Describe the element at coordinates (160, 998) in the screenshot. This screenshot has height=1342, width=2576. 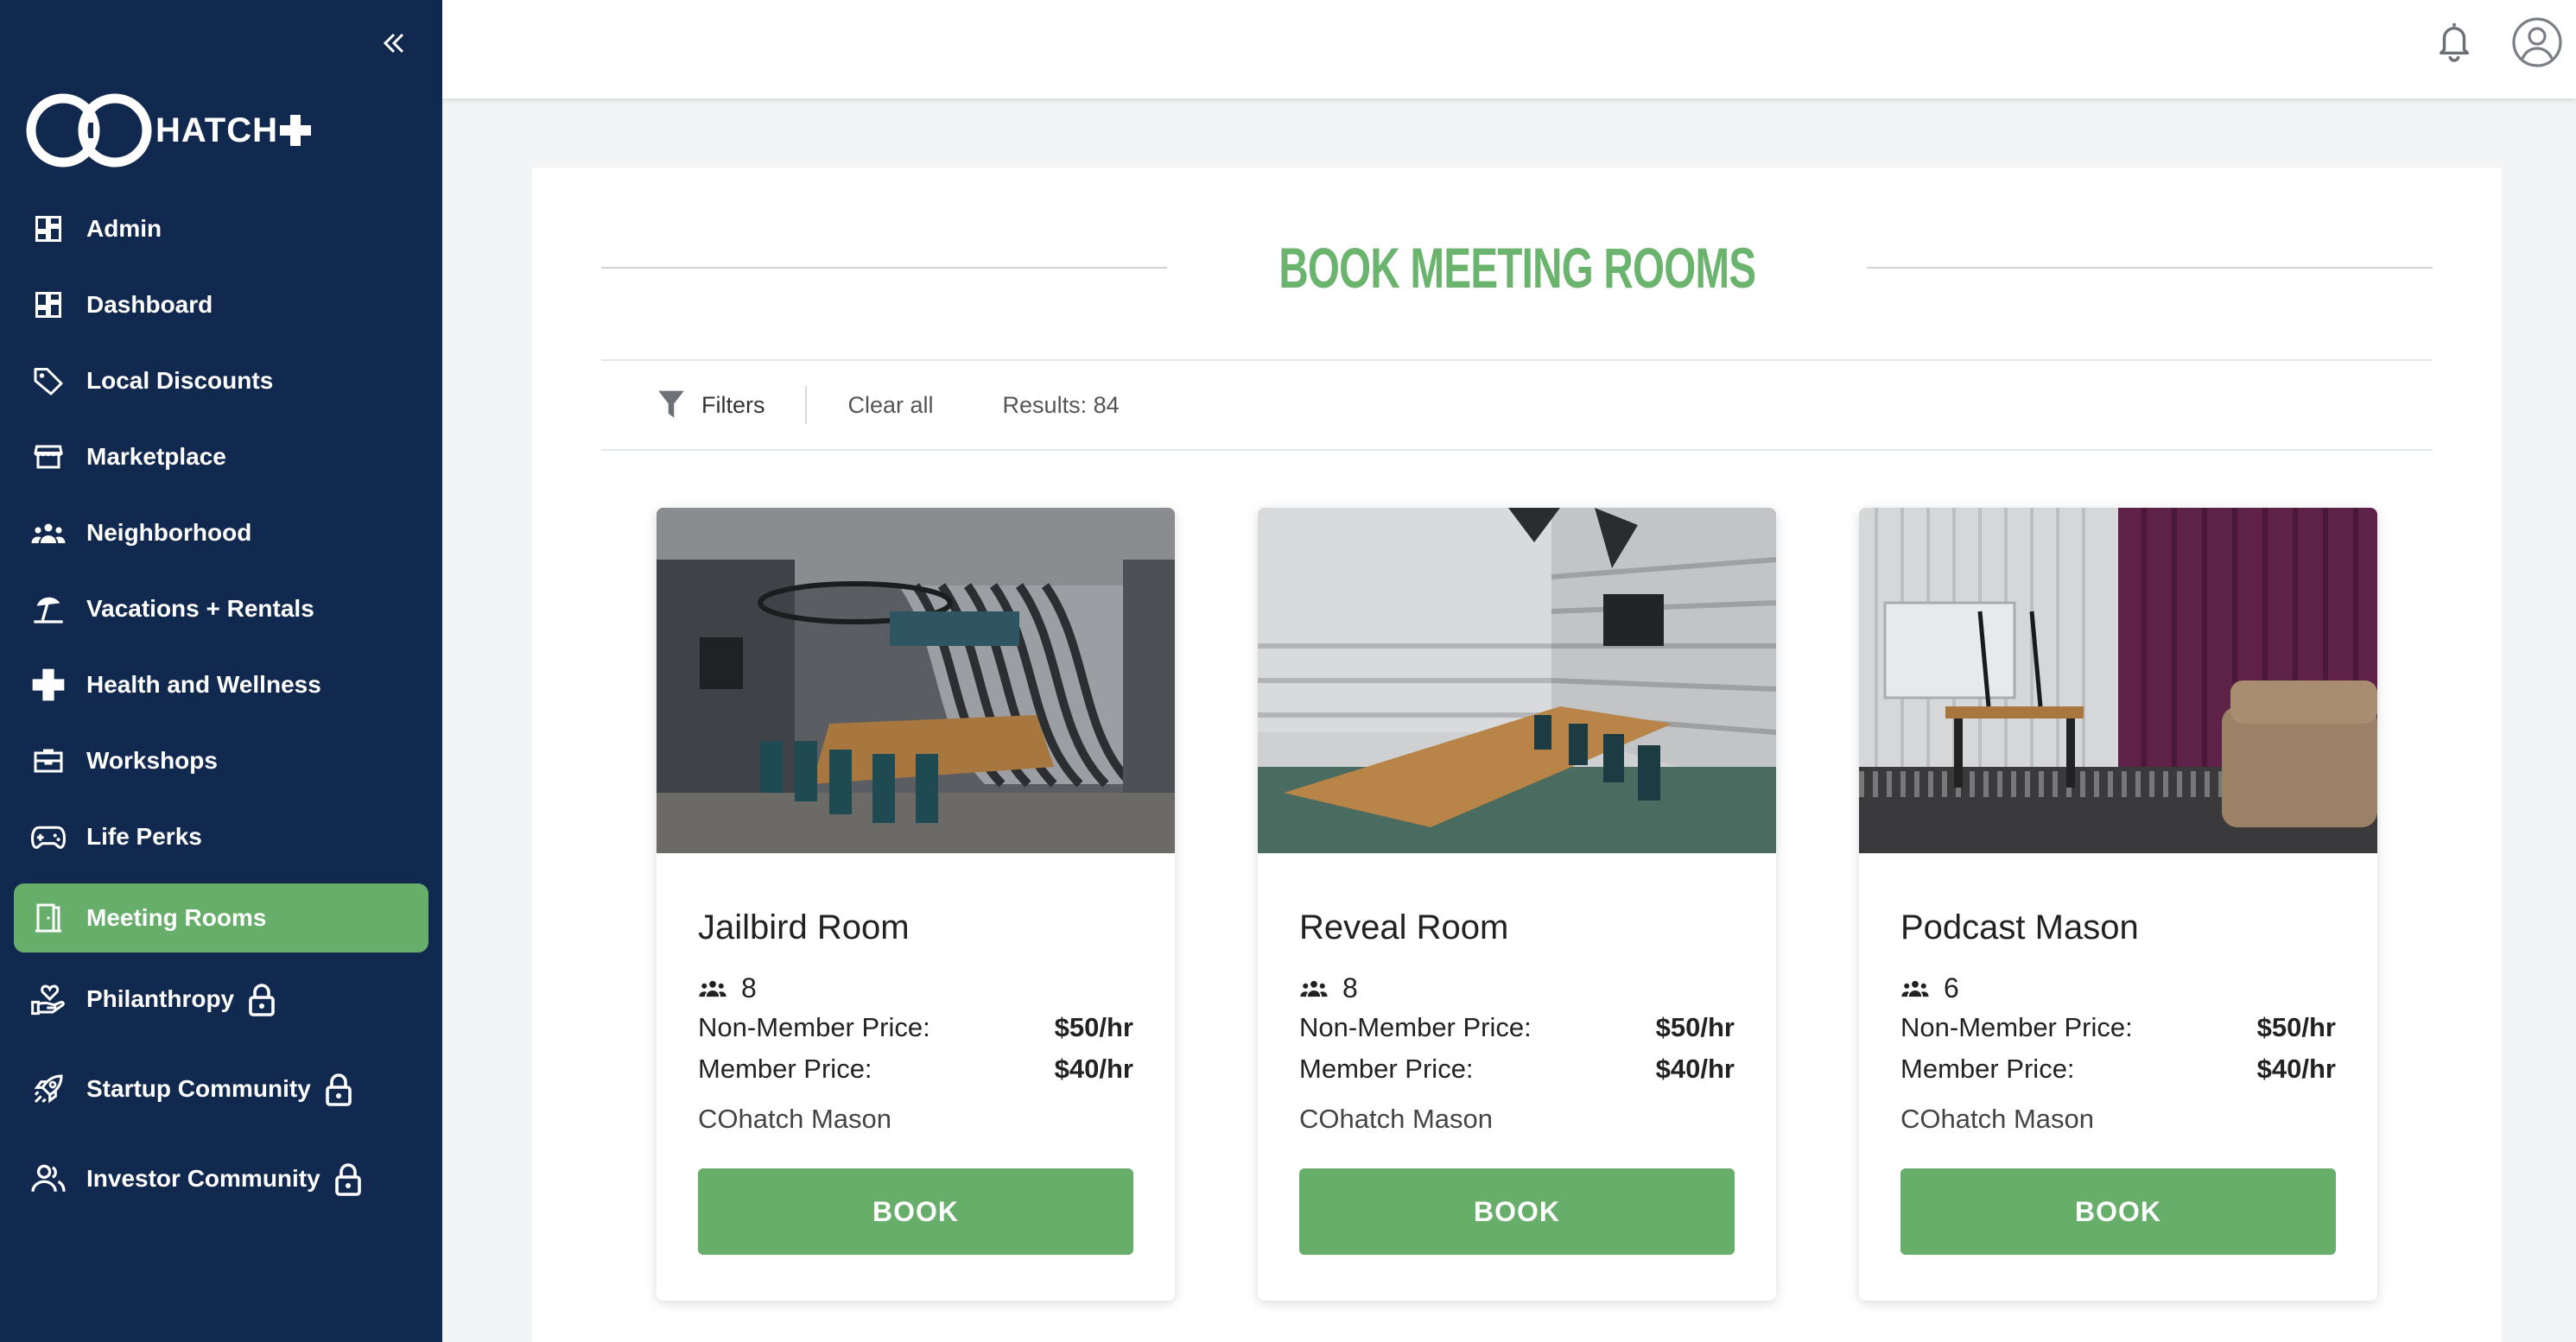
I see `sidebar-item-label: Philanthropy` at that location.